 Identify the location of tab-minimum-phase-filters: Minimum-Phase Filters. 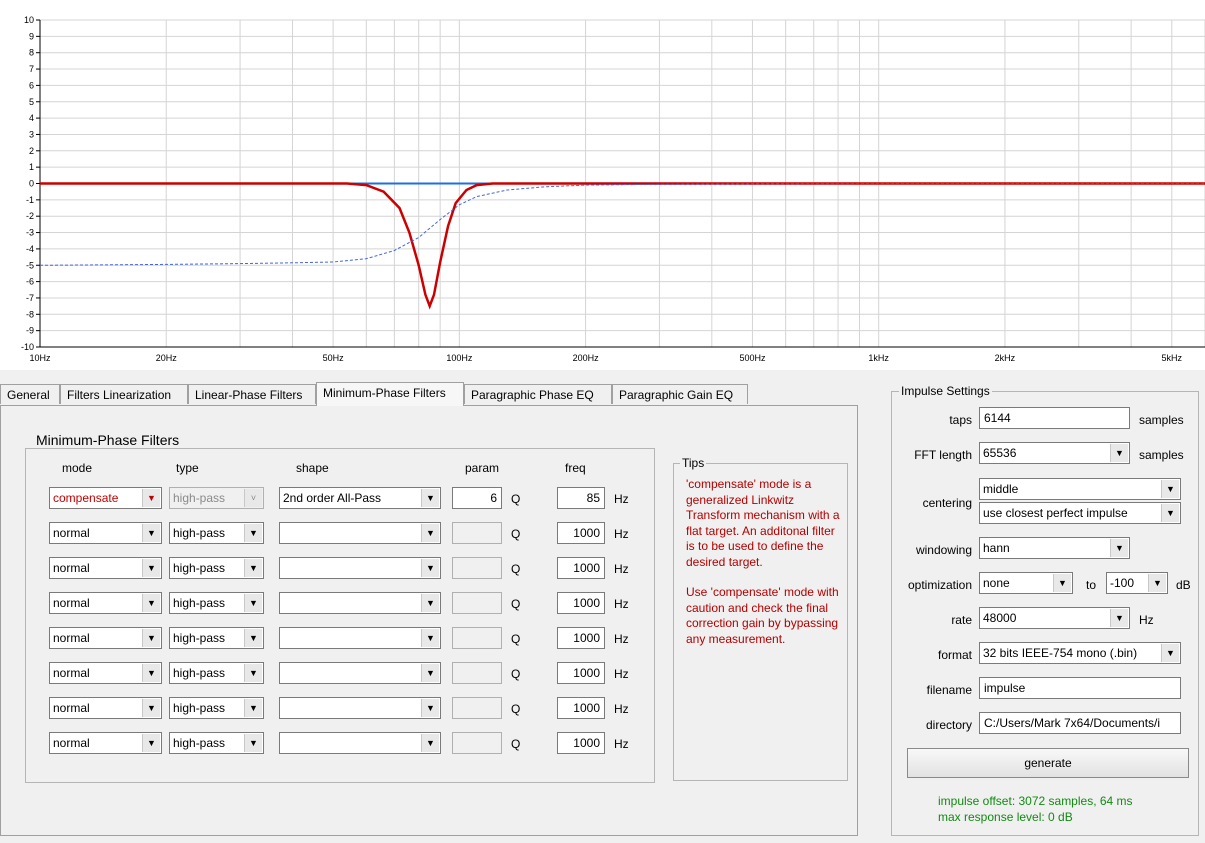
(390, 394).